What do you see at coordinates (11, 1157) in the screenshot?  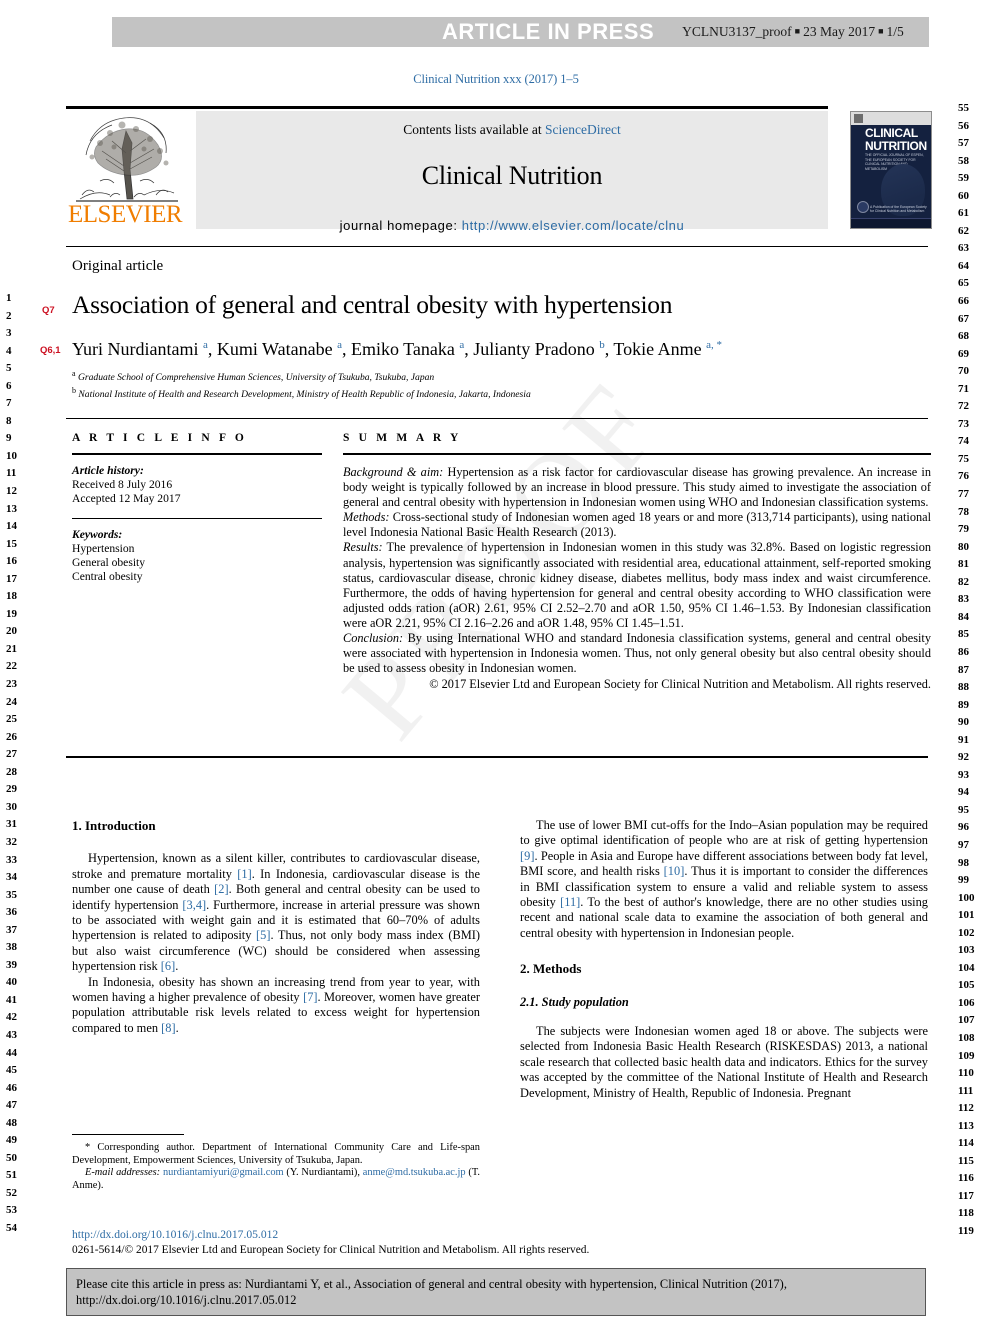 I see `line-number: 50` at bounding box center [11, 1157].